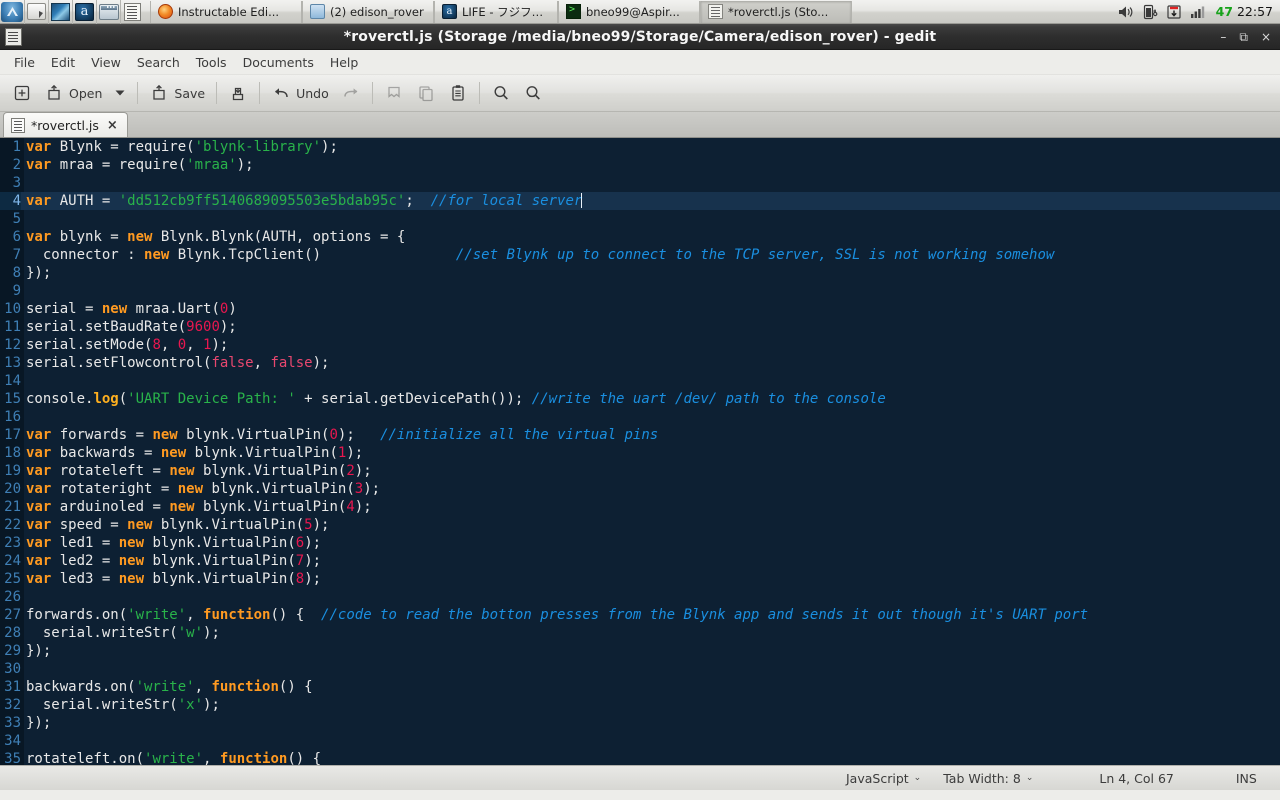 The height and width of the screenshot is (800, 1280). Describe the element at coordinates (640, 597) in the screenshot. I see `code-line: 26` at that location.